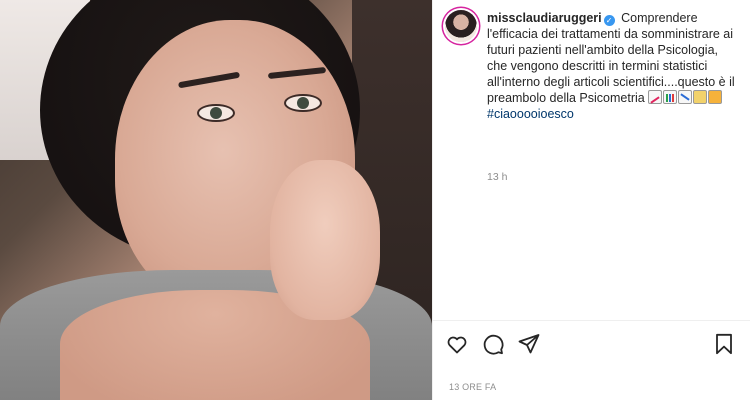 This screenshot has width=750, height=400. Describe the element at coordinates (725, 345) in the screenshot. I see `bookmark-icon` at that location.